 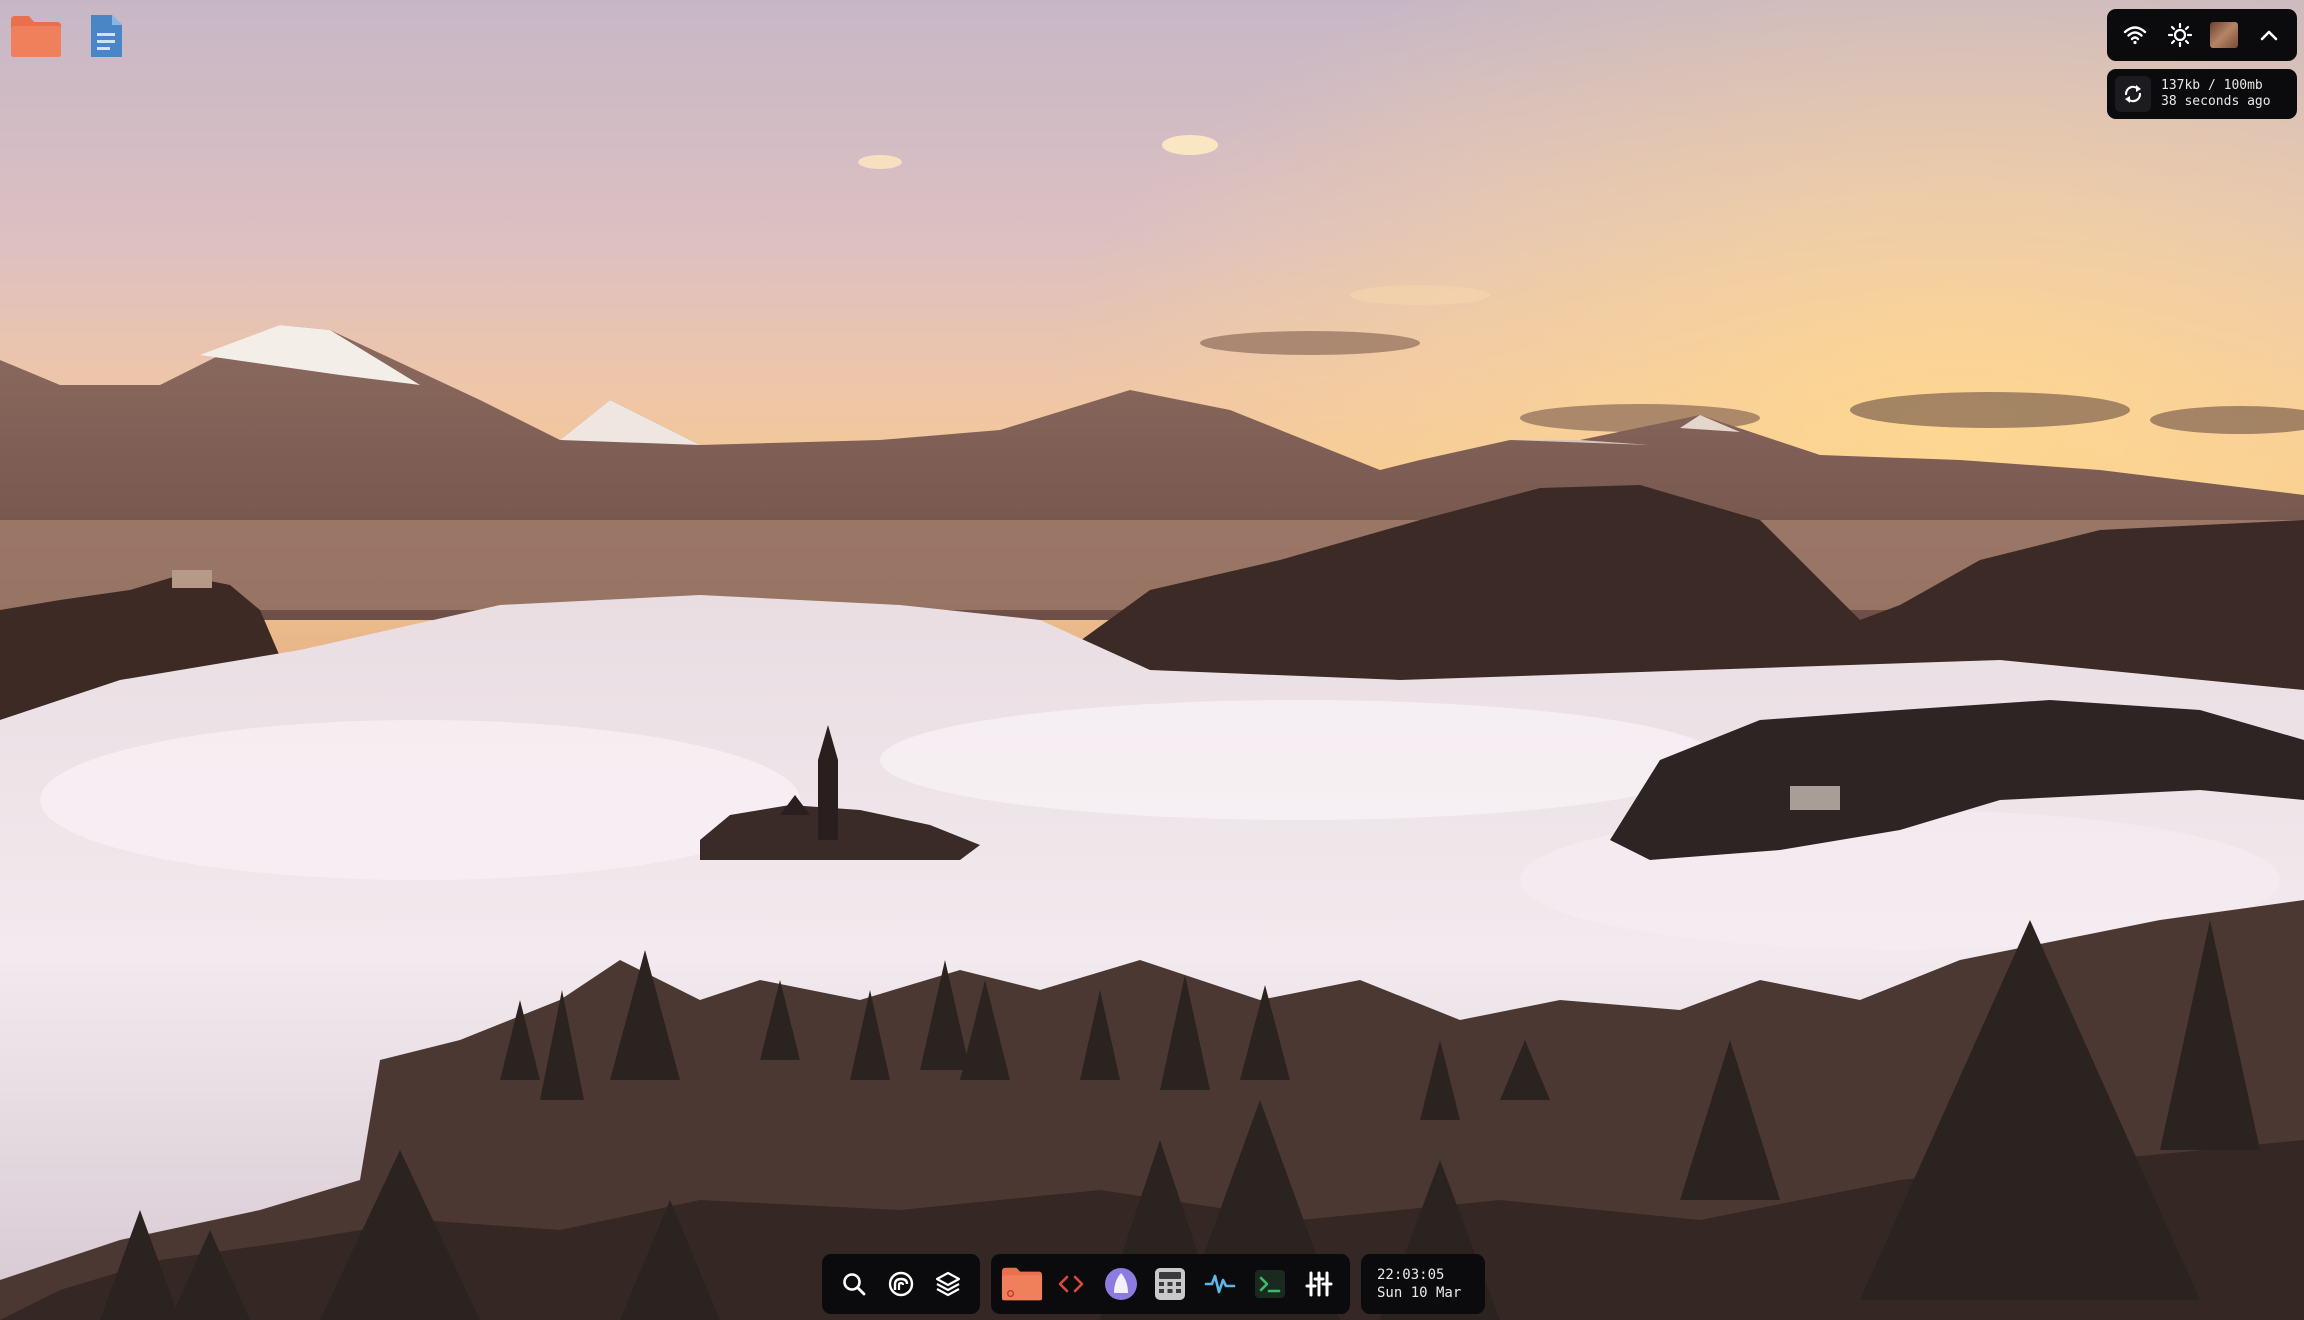 I want to click on mixer-icon, so click(x=1319, y=1284).